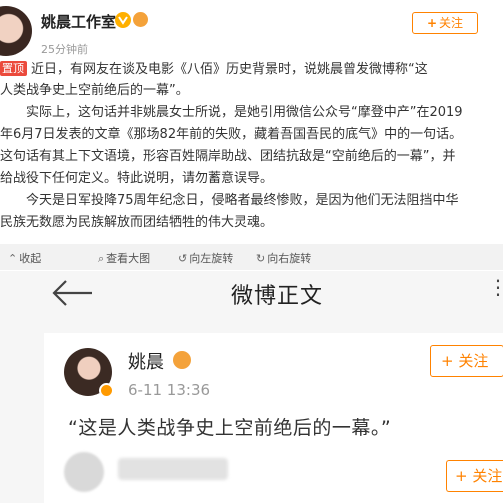 This screenshot has height=503, width=503. I want to click on screenshot-follow-button: + 关注, so click(466, 361).